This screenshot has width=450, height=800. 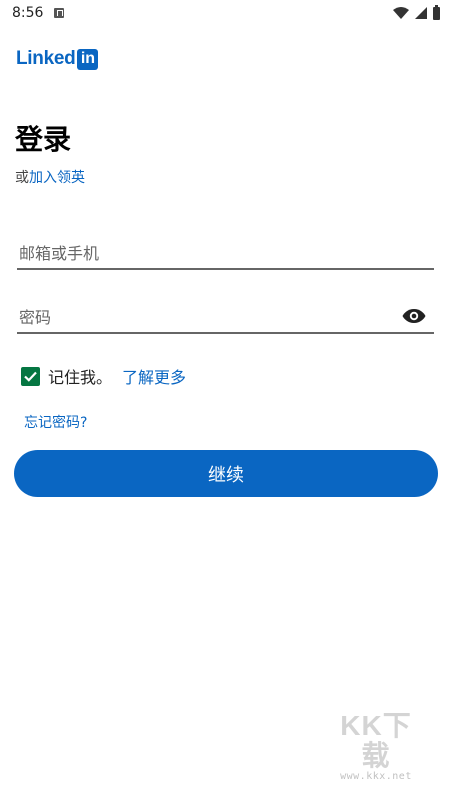 What do you see at coordinates (154, 376) in the screenshot?
I see `learn-more-link: 了解更多` at bounding box center [154, 376].